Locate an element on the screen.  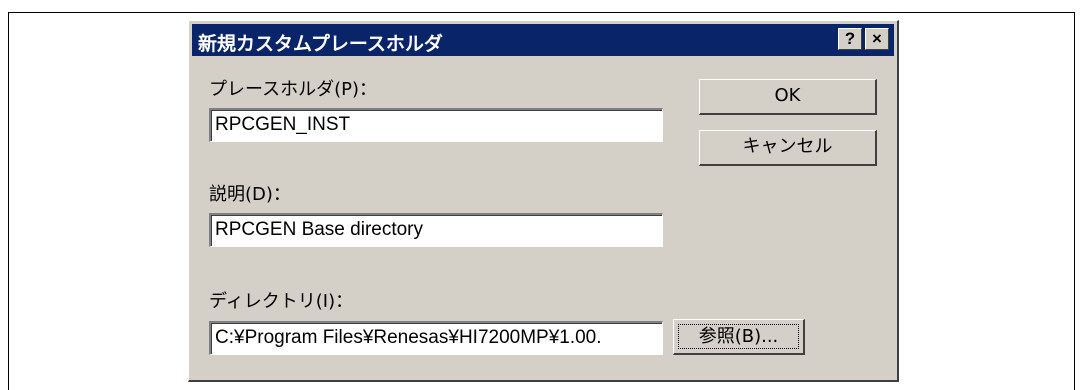
close-button: × is located at coordinates (877, 39).